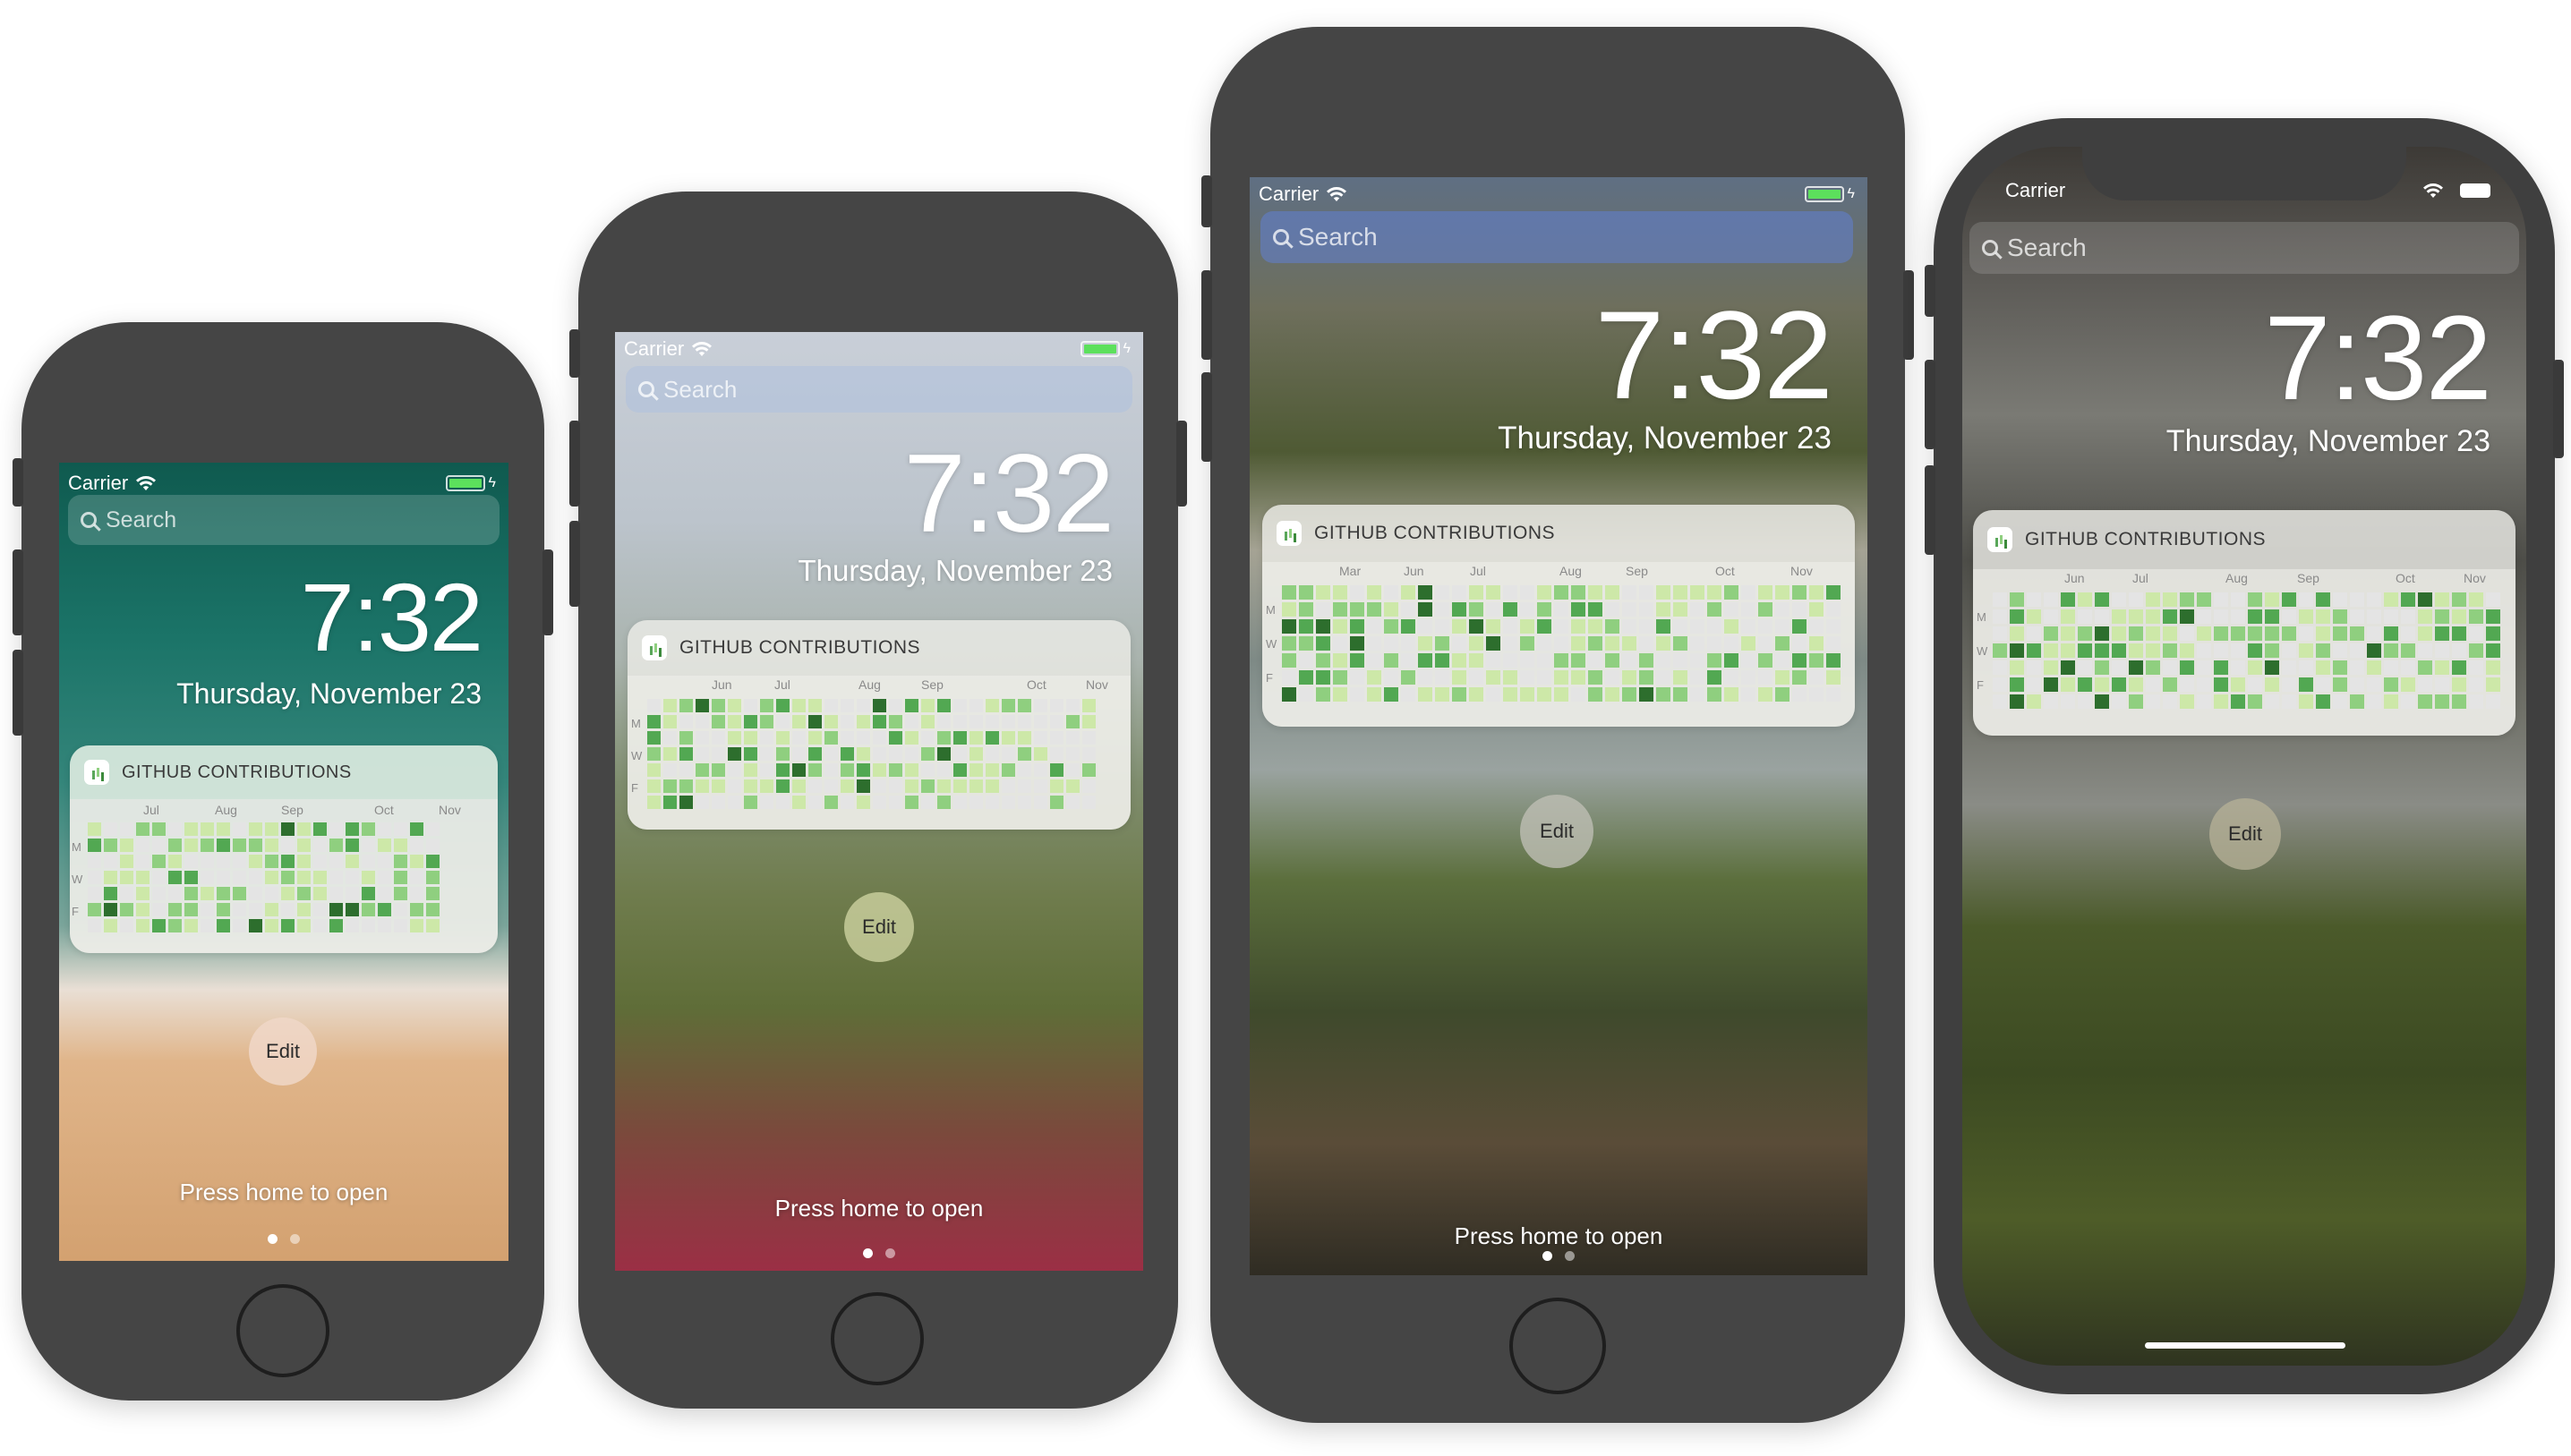  What do you see at coordinates (18, 592) in the screenshot?
I see `volume-up-button` at bounding box center [18, 592].